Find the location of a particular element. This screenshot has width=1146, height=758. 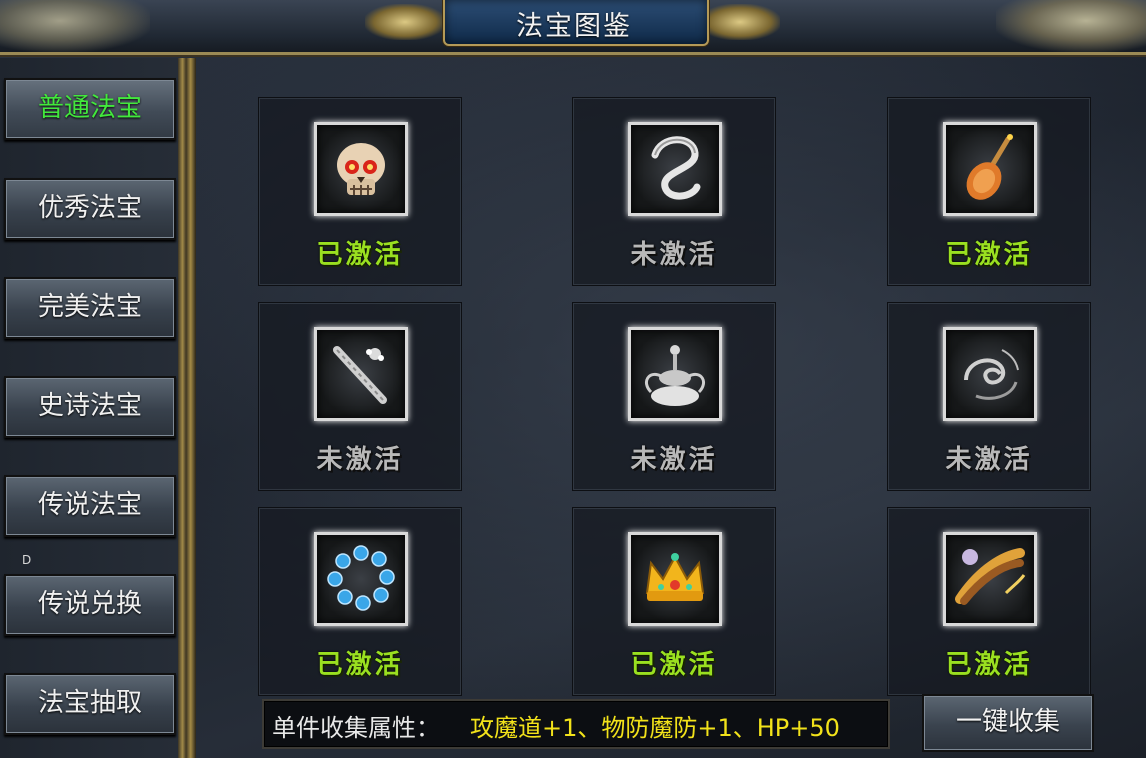

attribute-label: 单件收集属性： is located at coordinates (356, 728).